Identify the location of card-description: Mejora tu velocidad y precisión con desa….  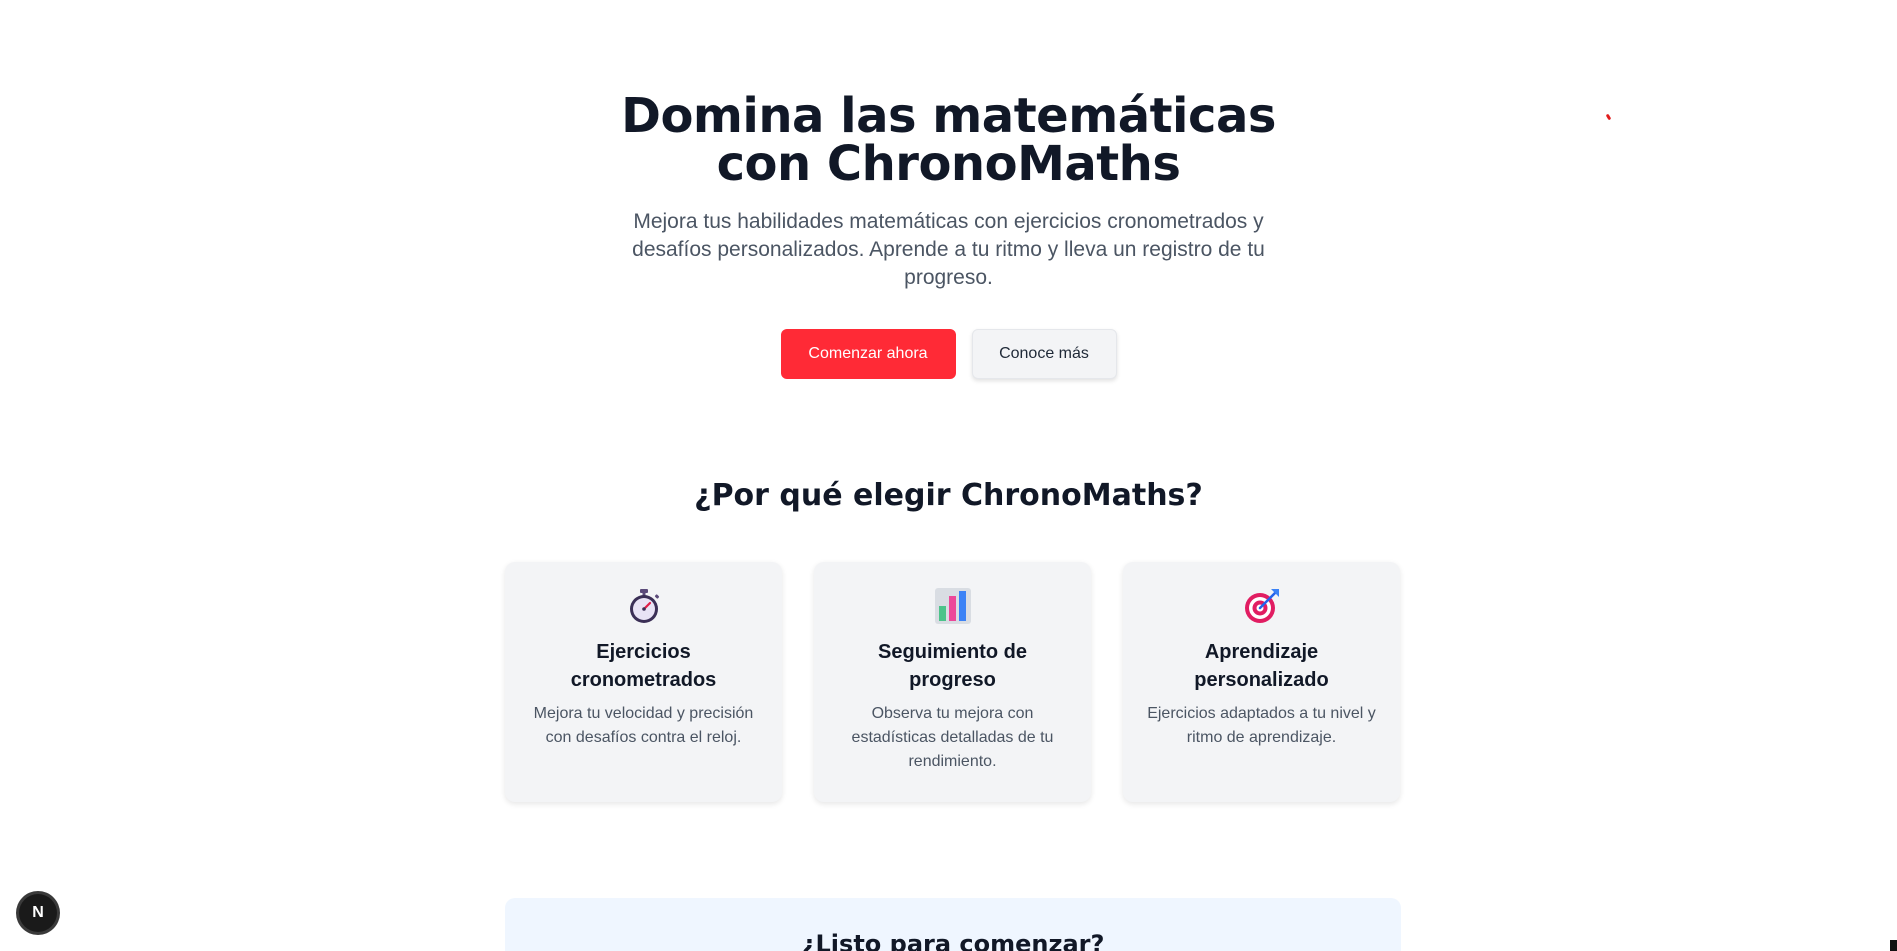
(643, 725).